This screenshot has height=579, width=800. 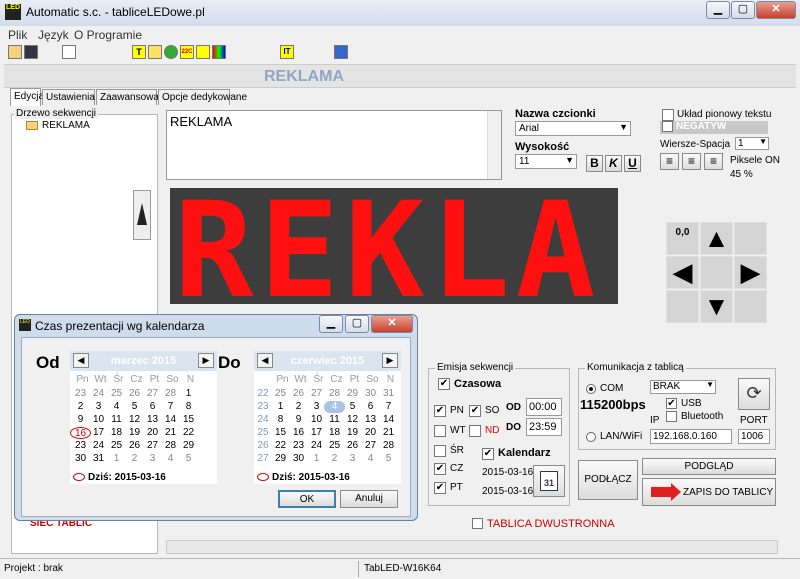 What do you see at coordinates (357, 324) in the screenshot?
I see `dialog-maximize-button: ▢` at bounding box center [357, 324].